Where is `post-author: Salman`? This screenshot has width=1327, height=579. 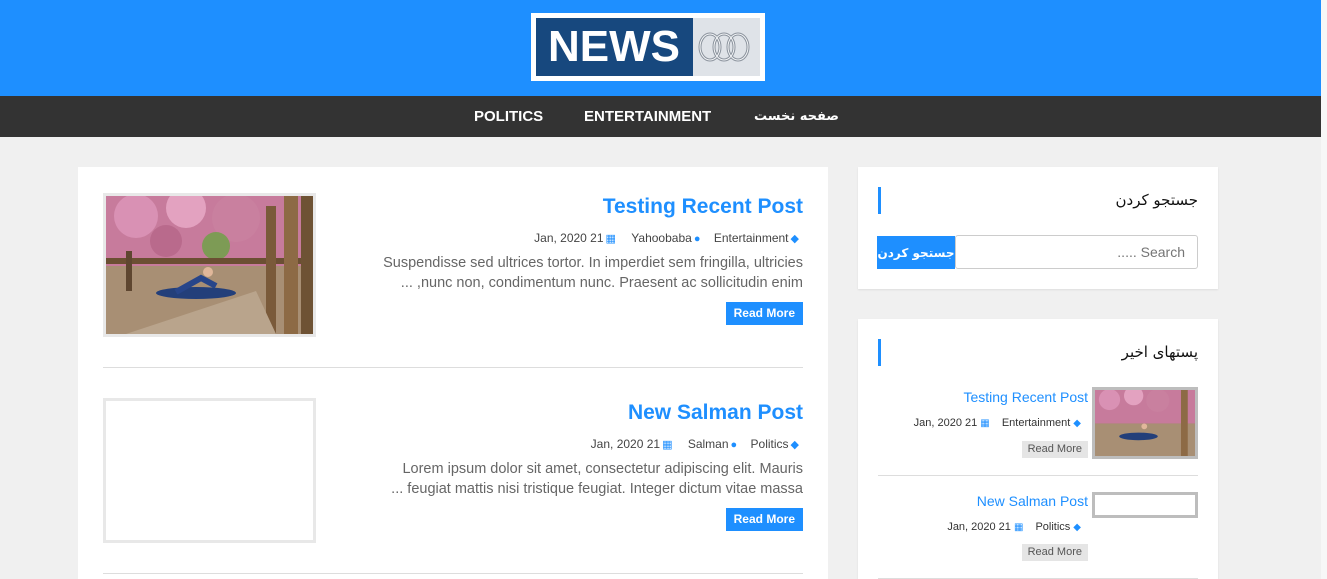
post-author: Salman is located at coordinates (708, 444).